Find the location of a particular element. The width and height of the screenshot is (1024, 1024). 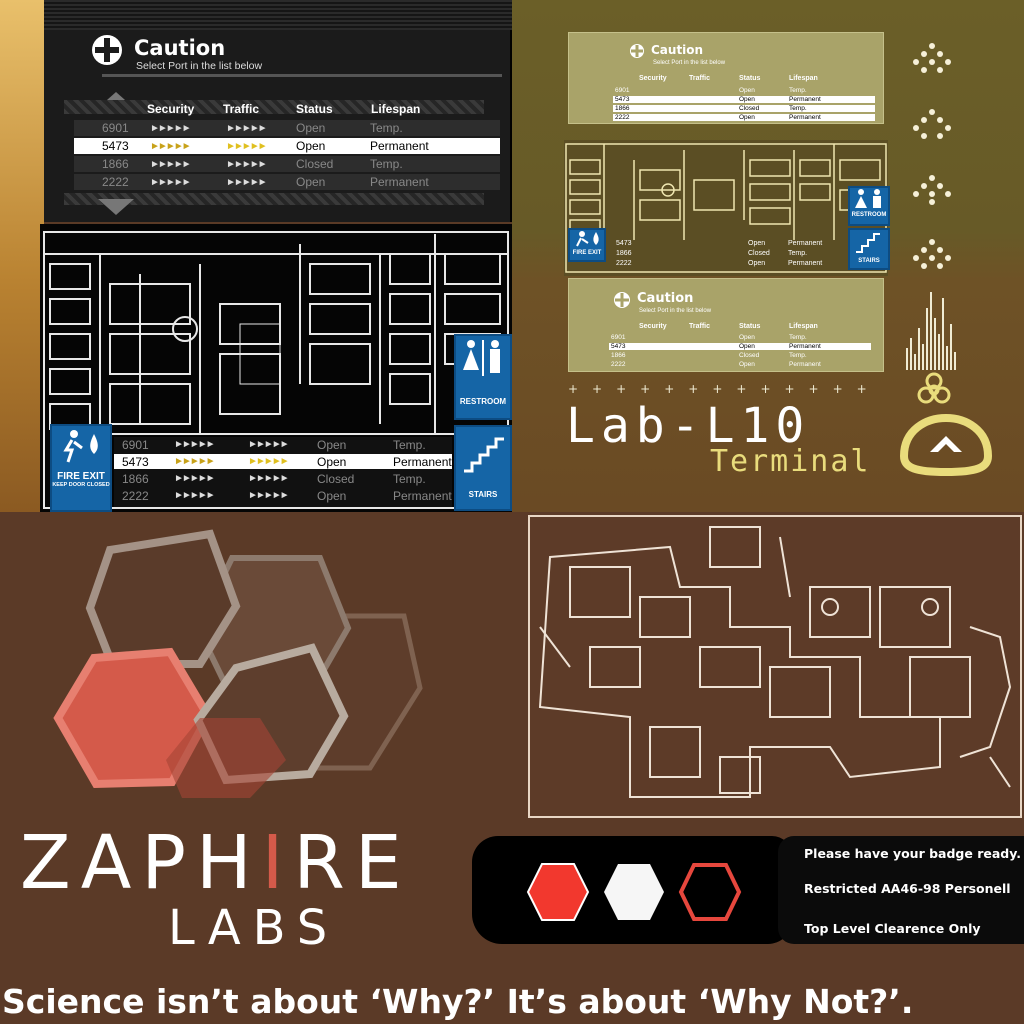

restroom-sign: RESTROOM is located at coordinates (483, 377).